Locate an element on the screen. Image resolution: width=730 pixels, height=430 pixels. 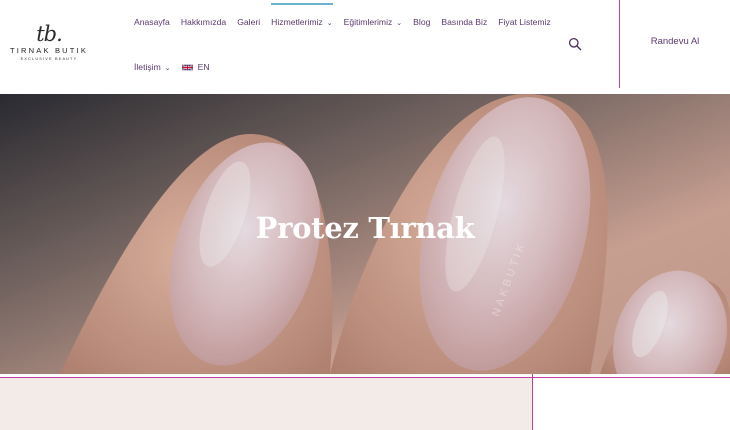
nav-item-label: Anasayfa is located at coordinates (152, 22).